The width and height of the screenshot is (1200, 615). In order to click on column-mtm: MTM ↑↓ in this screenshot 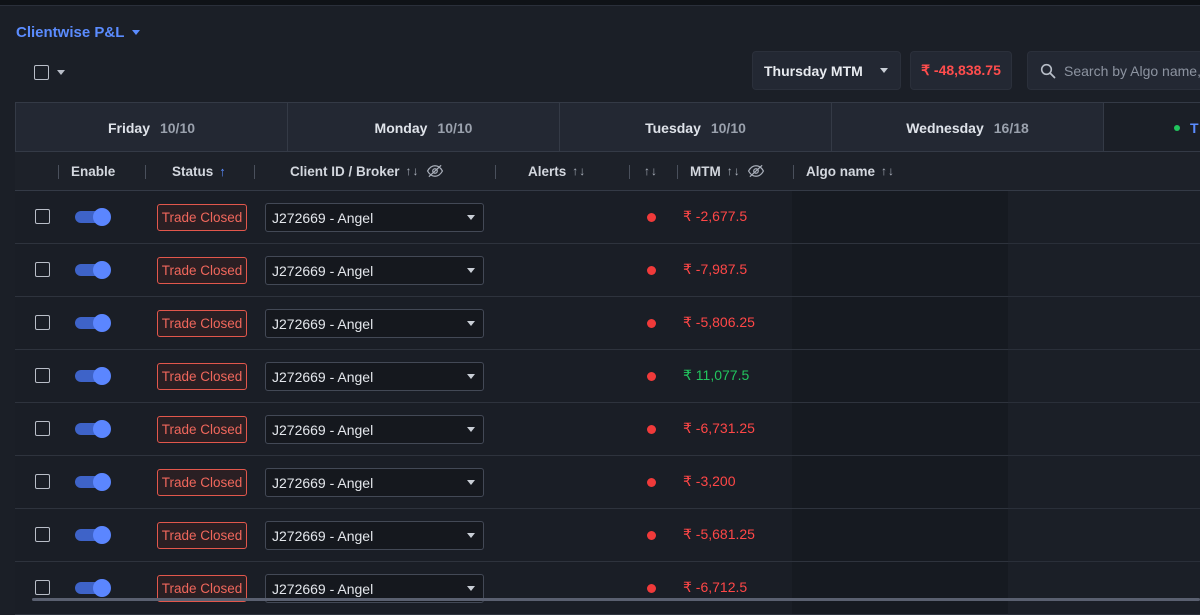, I will do `click(727, 171)`.